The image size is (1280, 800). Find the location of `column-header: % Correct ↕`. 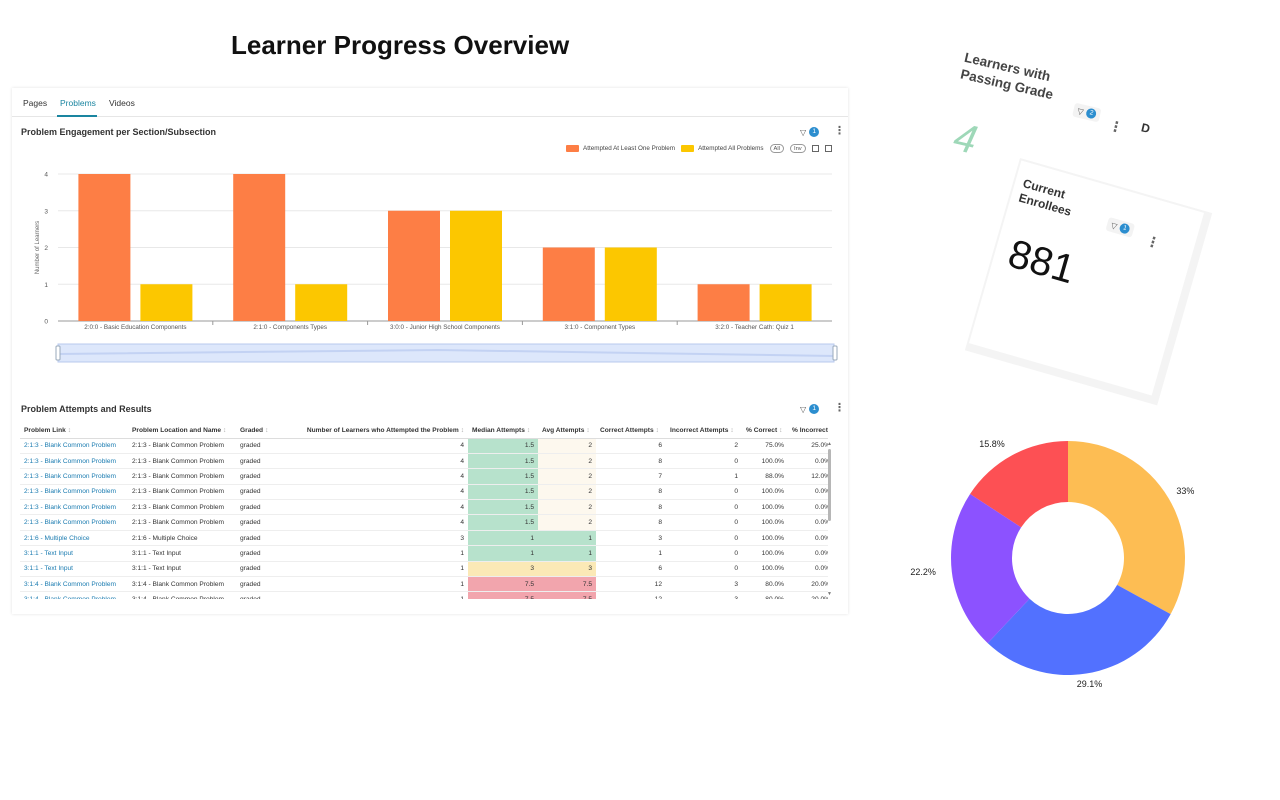

column-header: % Correct ↕ is located at coordinates (765, 431).